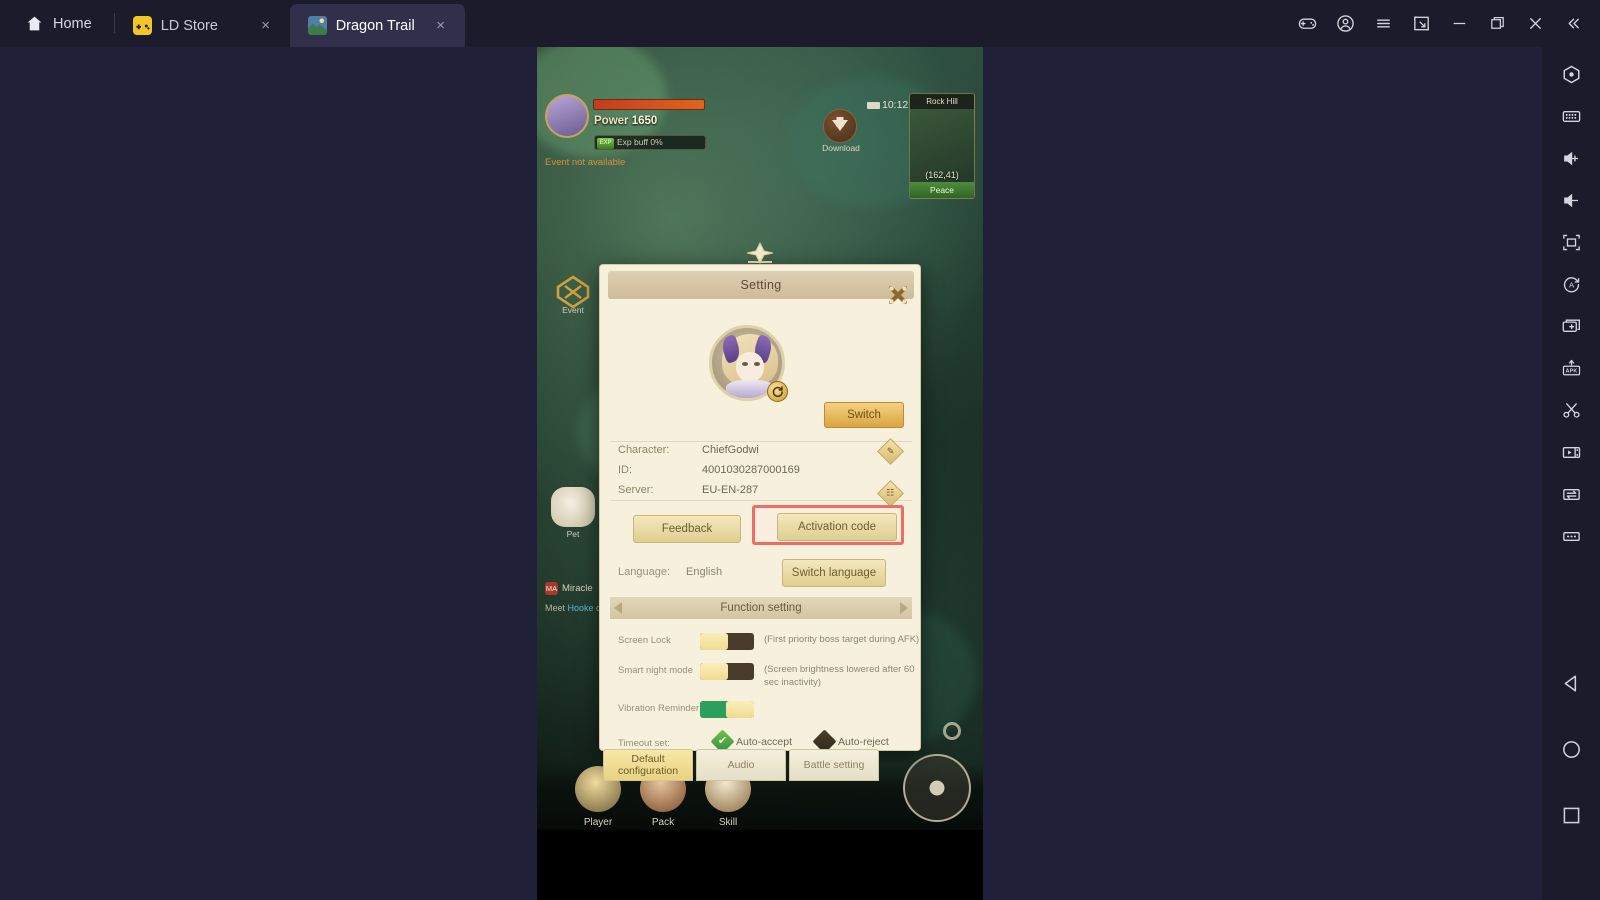  I want to click on settings-gear-icon, so click(952, 731).